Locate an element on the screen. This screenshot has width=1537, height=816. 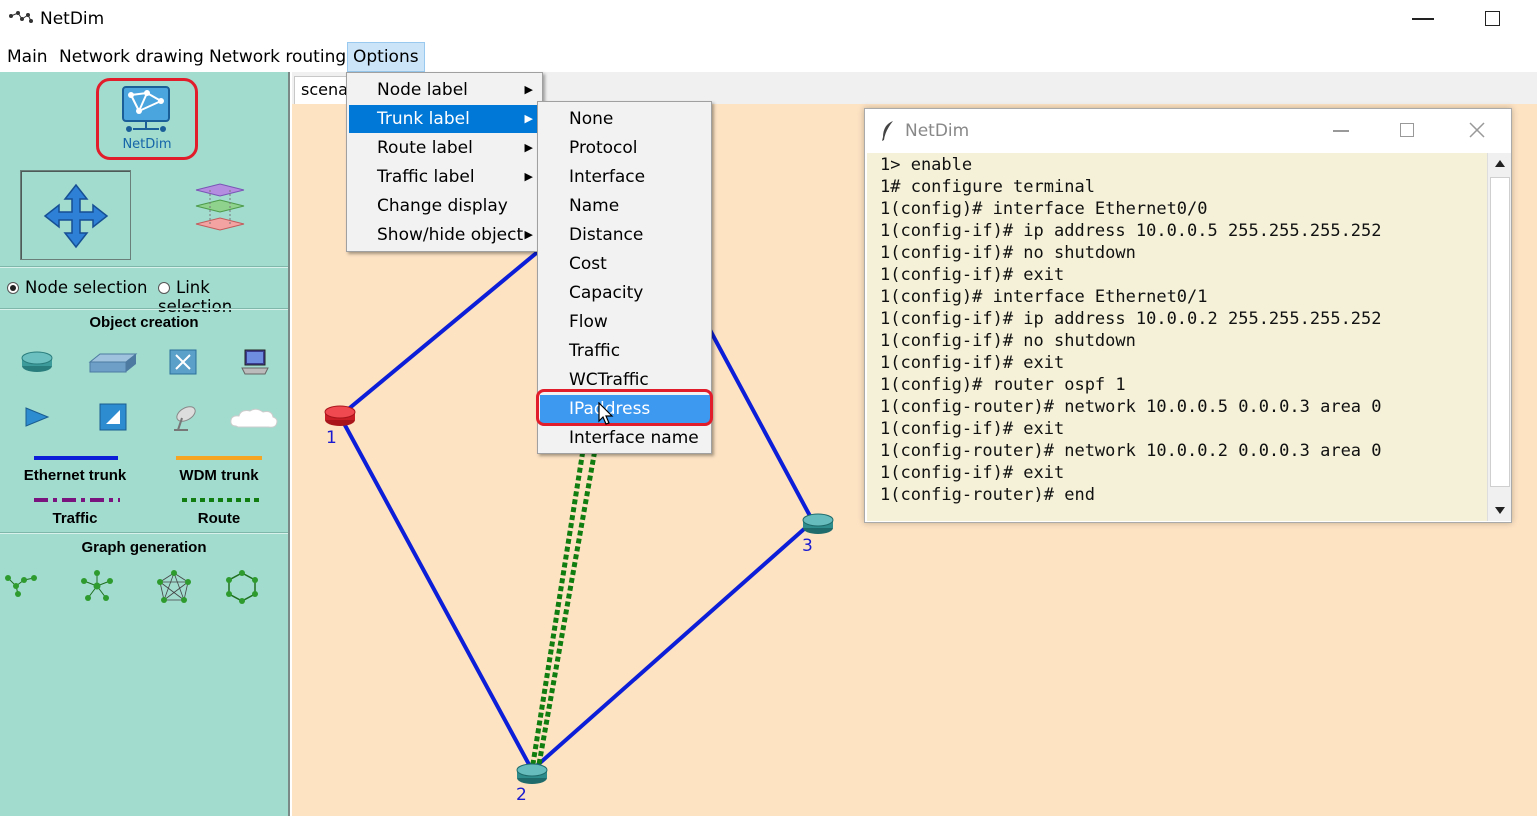
trunk-label-cost: Cost is located at coordinates (625, 264).